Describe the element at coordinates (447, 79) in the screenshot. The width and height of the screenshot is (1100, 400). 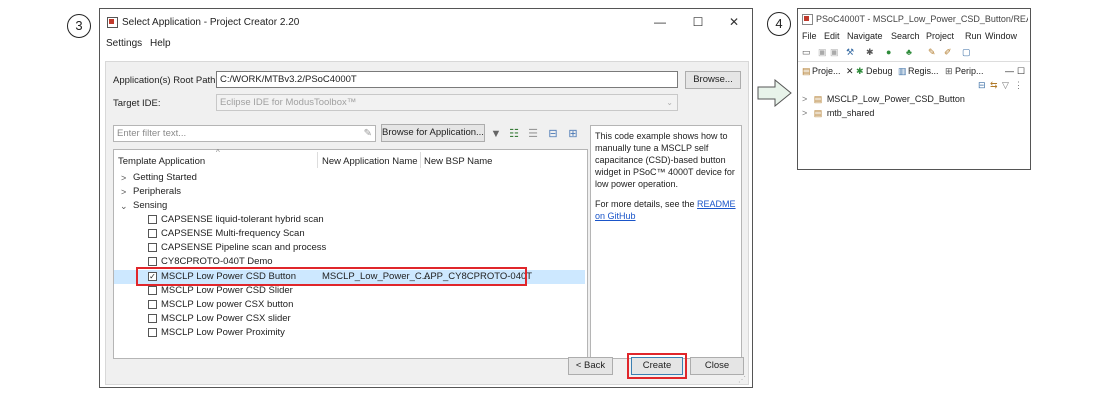
I see `root-path-input: C:/WORK/MTBv3.2/PSoC4000T` at that location.